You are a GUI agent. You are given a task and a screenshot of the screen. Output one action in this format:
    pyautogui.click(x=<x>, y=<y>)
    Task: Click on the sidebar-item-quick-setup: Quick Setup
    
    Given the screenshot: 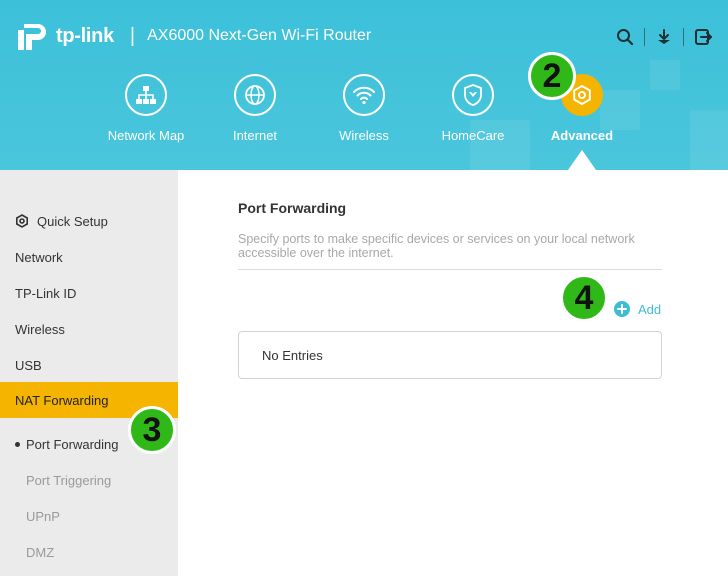 What is the action you would take?
    pyautogui.click(x=89, y=221)
    